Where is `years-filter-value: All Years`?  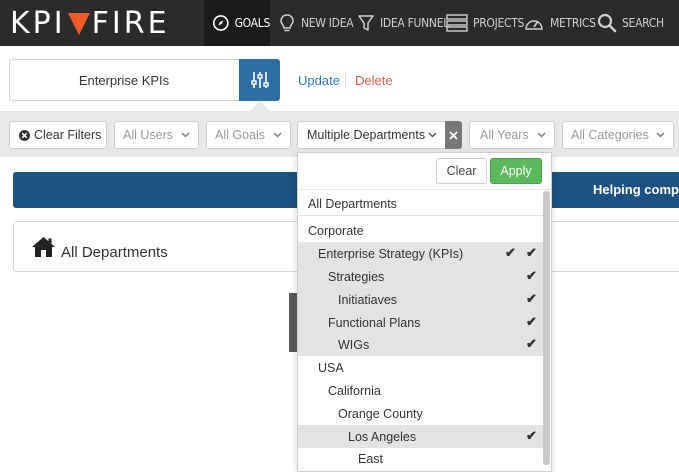 years-filter-value: All Years is located at coordinates (504, 135).